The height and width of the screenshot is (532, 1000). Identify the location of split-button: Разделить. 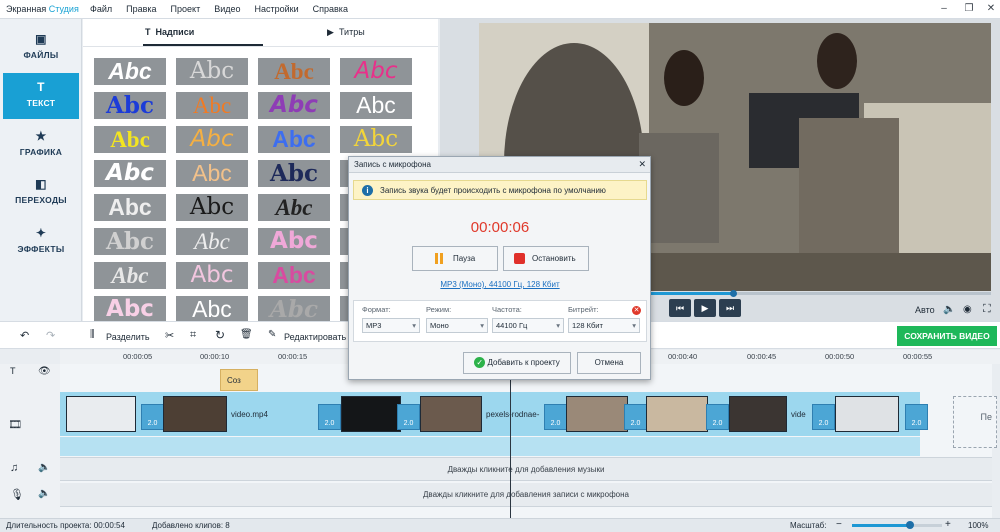
(128, 337).